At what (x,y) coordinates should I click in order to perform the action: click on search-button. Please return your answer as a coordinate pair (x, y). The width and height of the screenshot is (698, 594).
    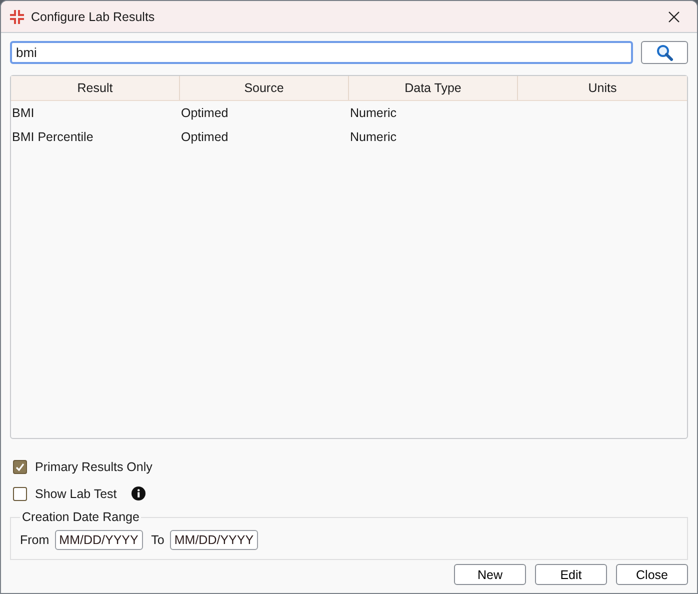
    Looking at the image, I should click on (664, 52).